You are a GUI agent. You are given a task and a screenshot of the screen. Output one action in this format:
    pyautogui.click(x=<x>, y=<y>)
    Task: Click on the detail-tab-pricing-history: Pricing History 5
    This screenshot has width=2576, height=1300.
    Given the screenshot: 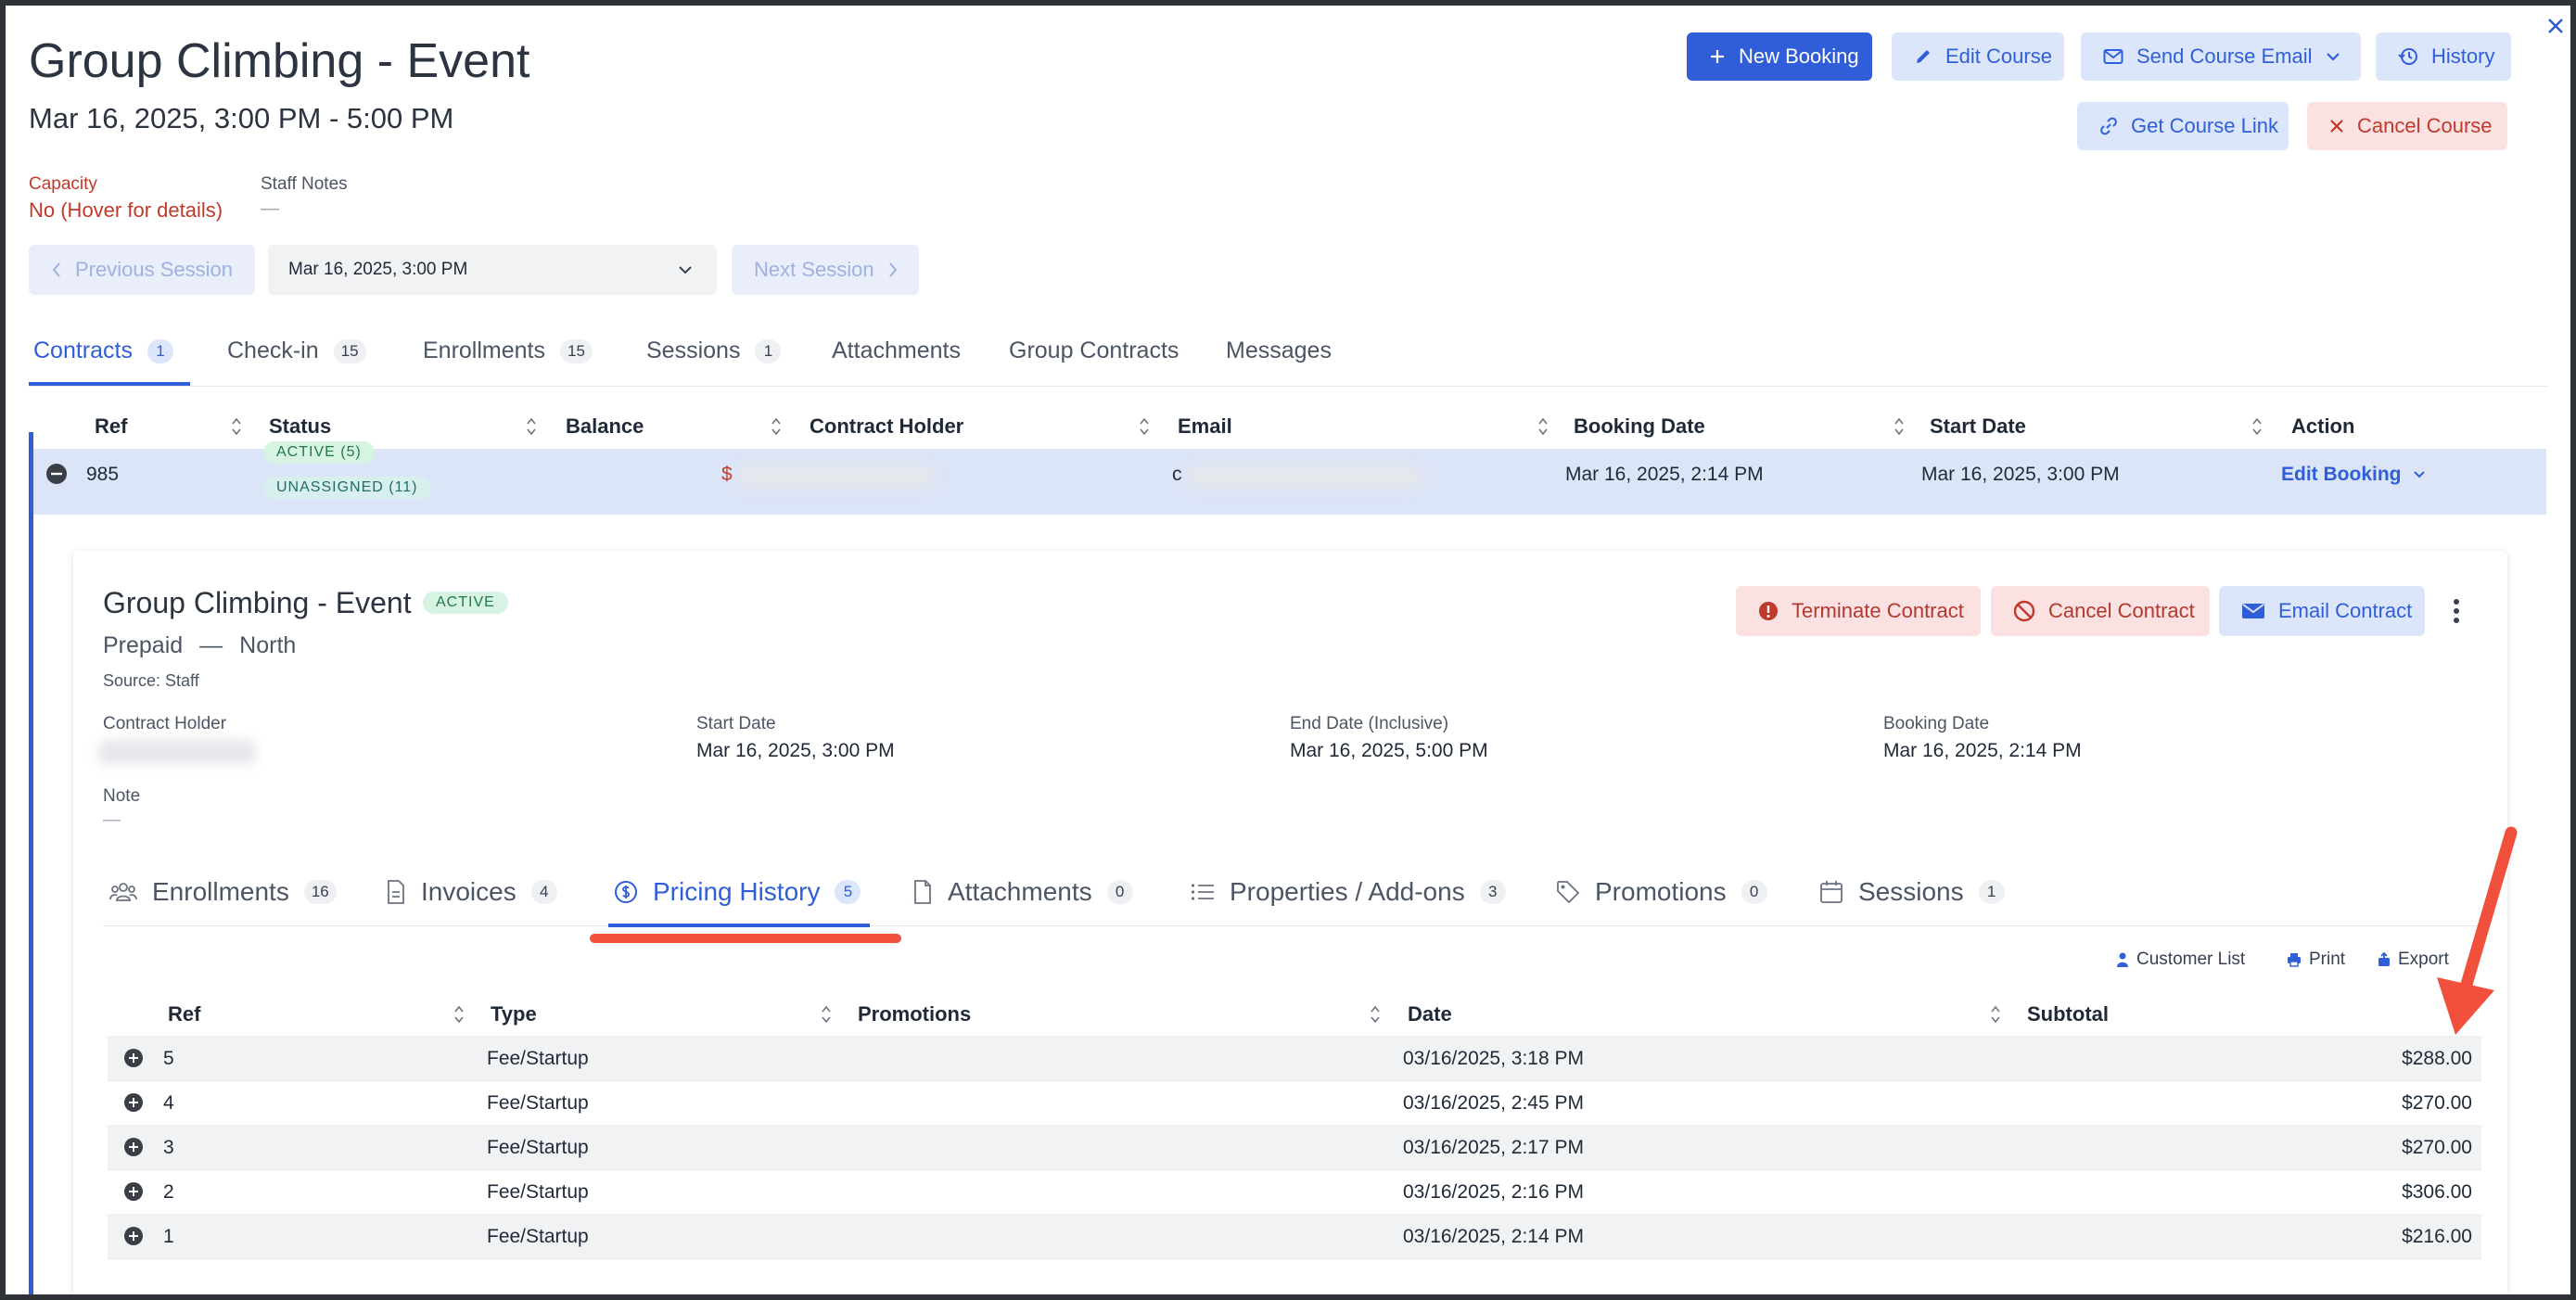 What is the action you would take?
    pyautogui.click(x=737, y=892)
    